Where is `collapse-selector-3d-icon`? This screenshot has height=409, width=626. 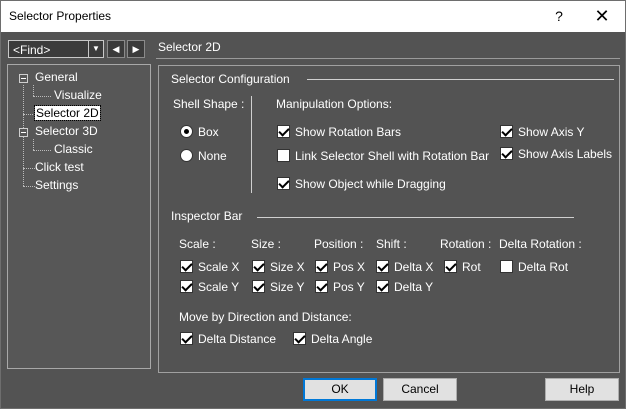
collapse-selector-3d-icon is located at coordinates (23, 132).